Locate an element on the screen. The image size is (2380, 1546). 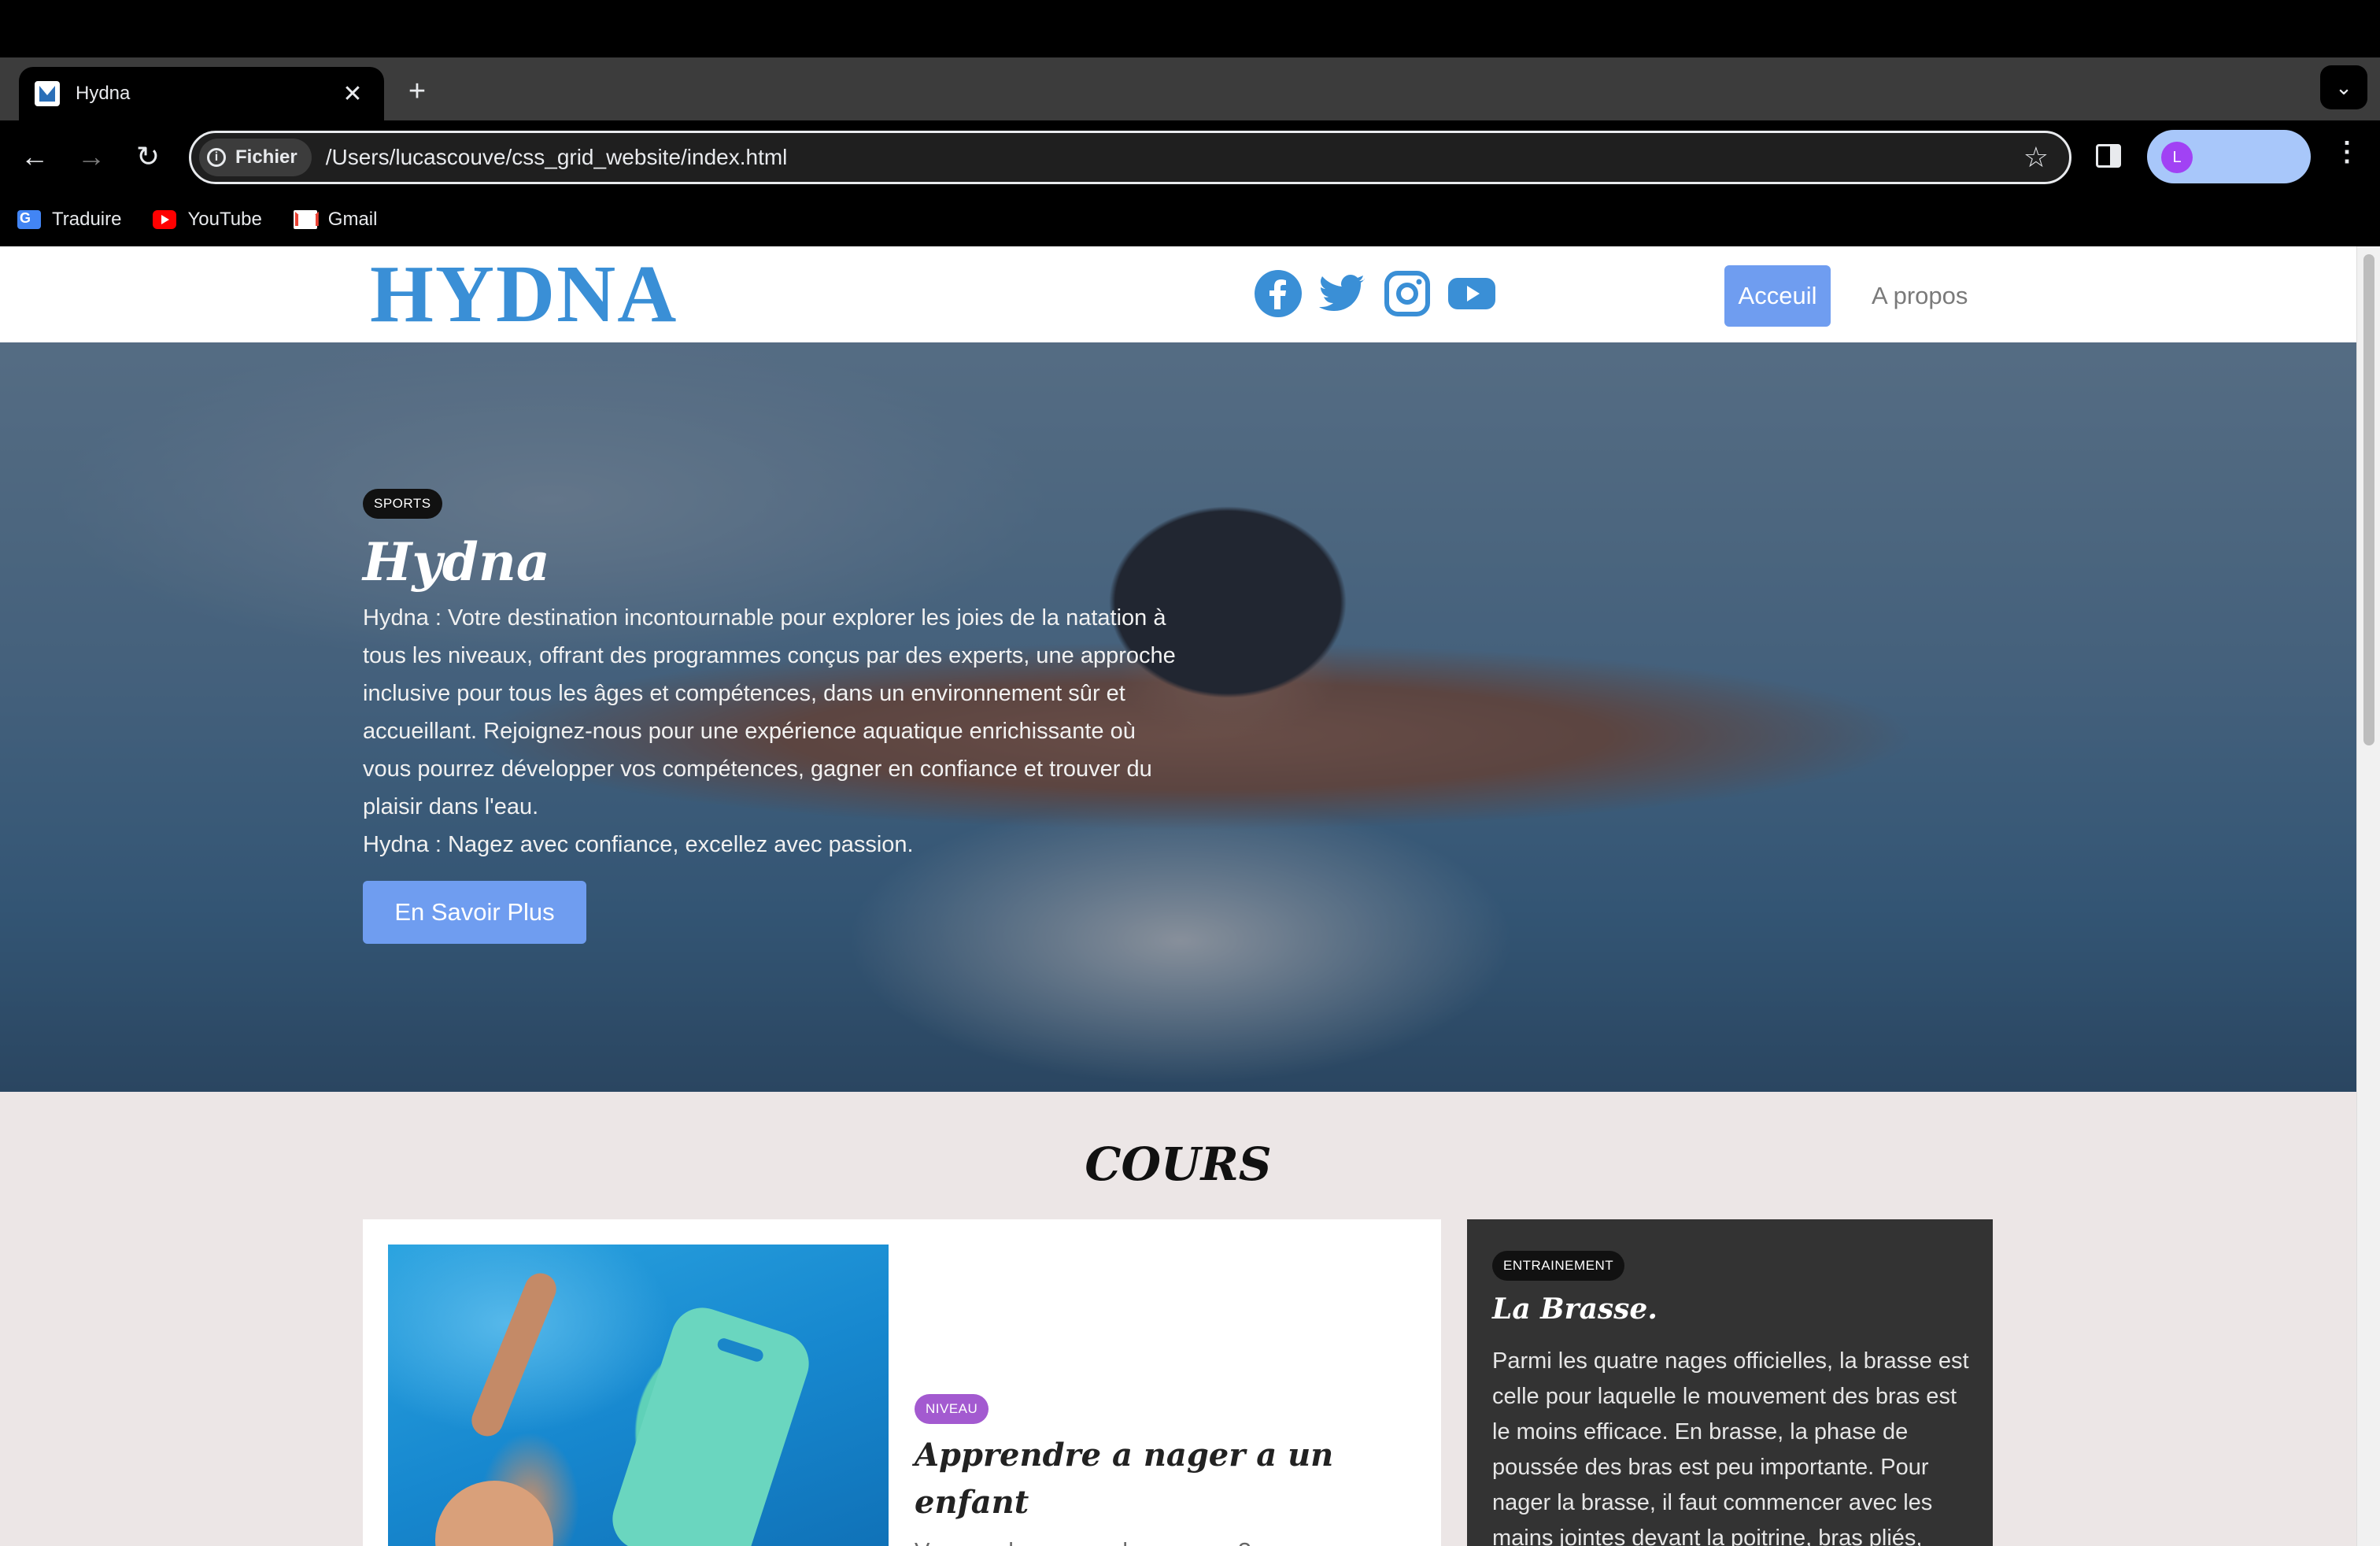
bookmark-label: Gmail is located at coordinates (352, 220).